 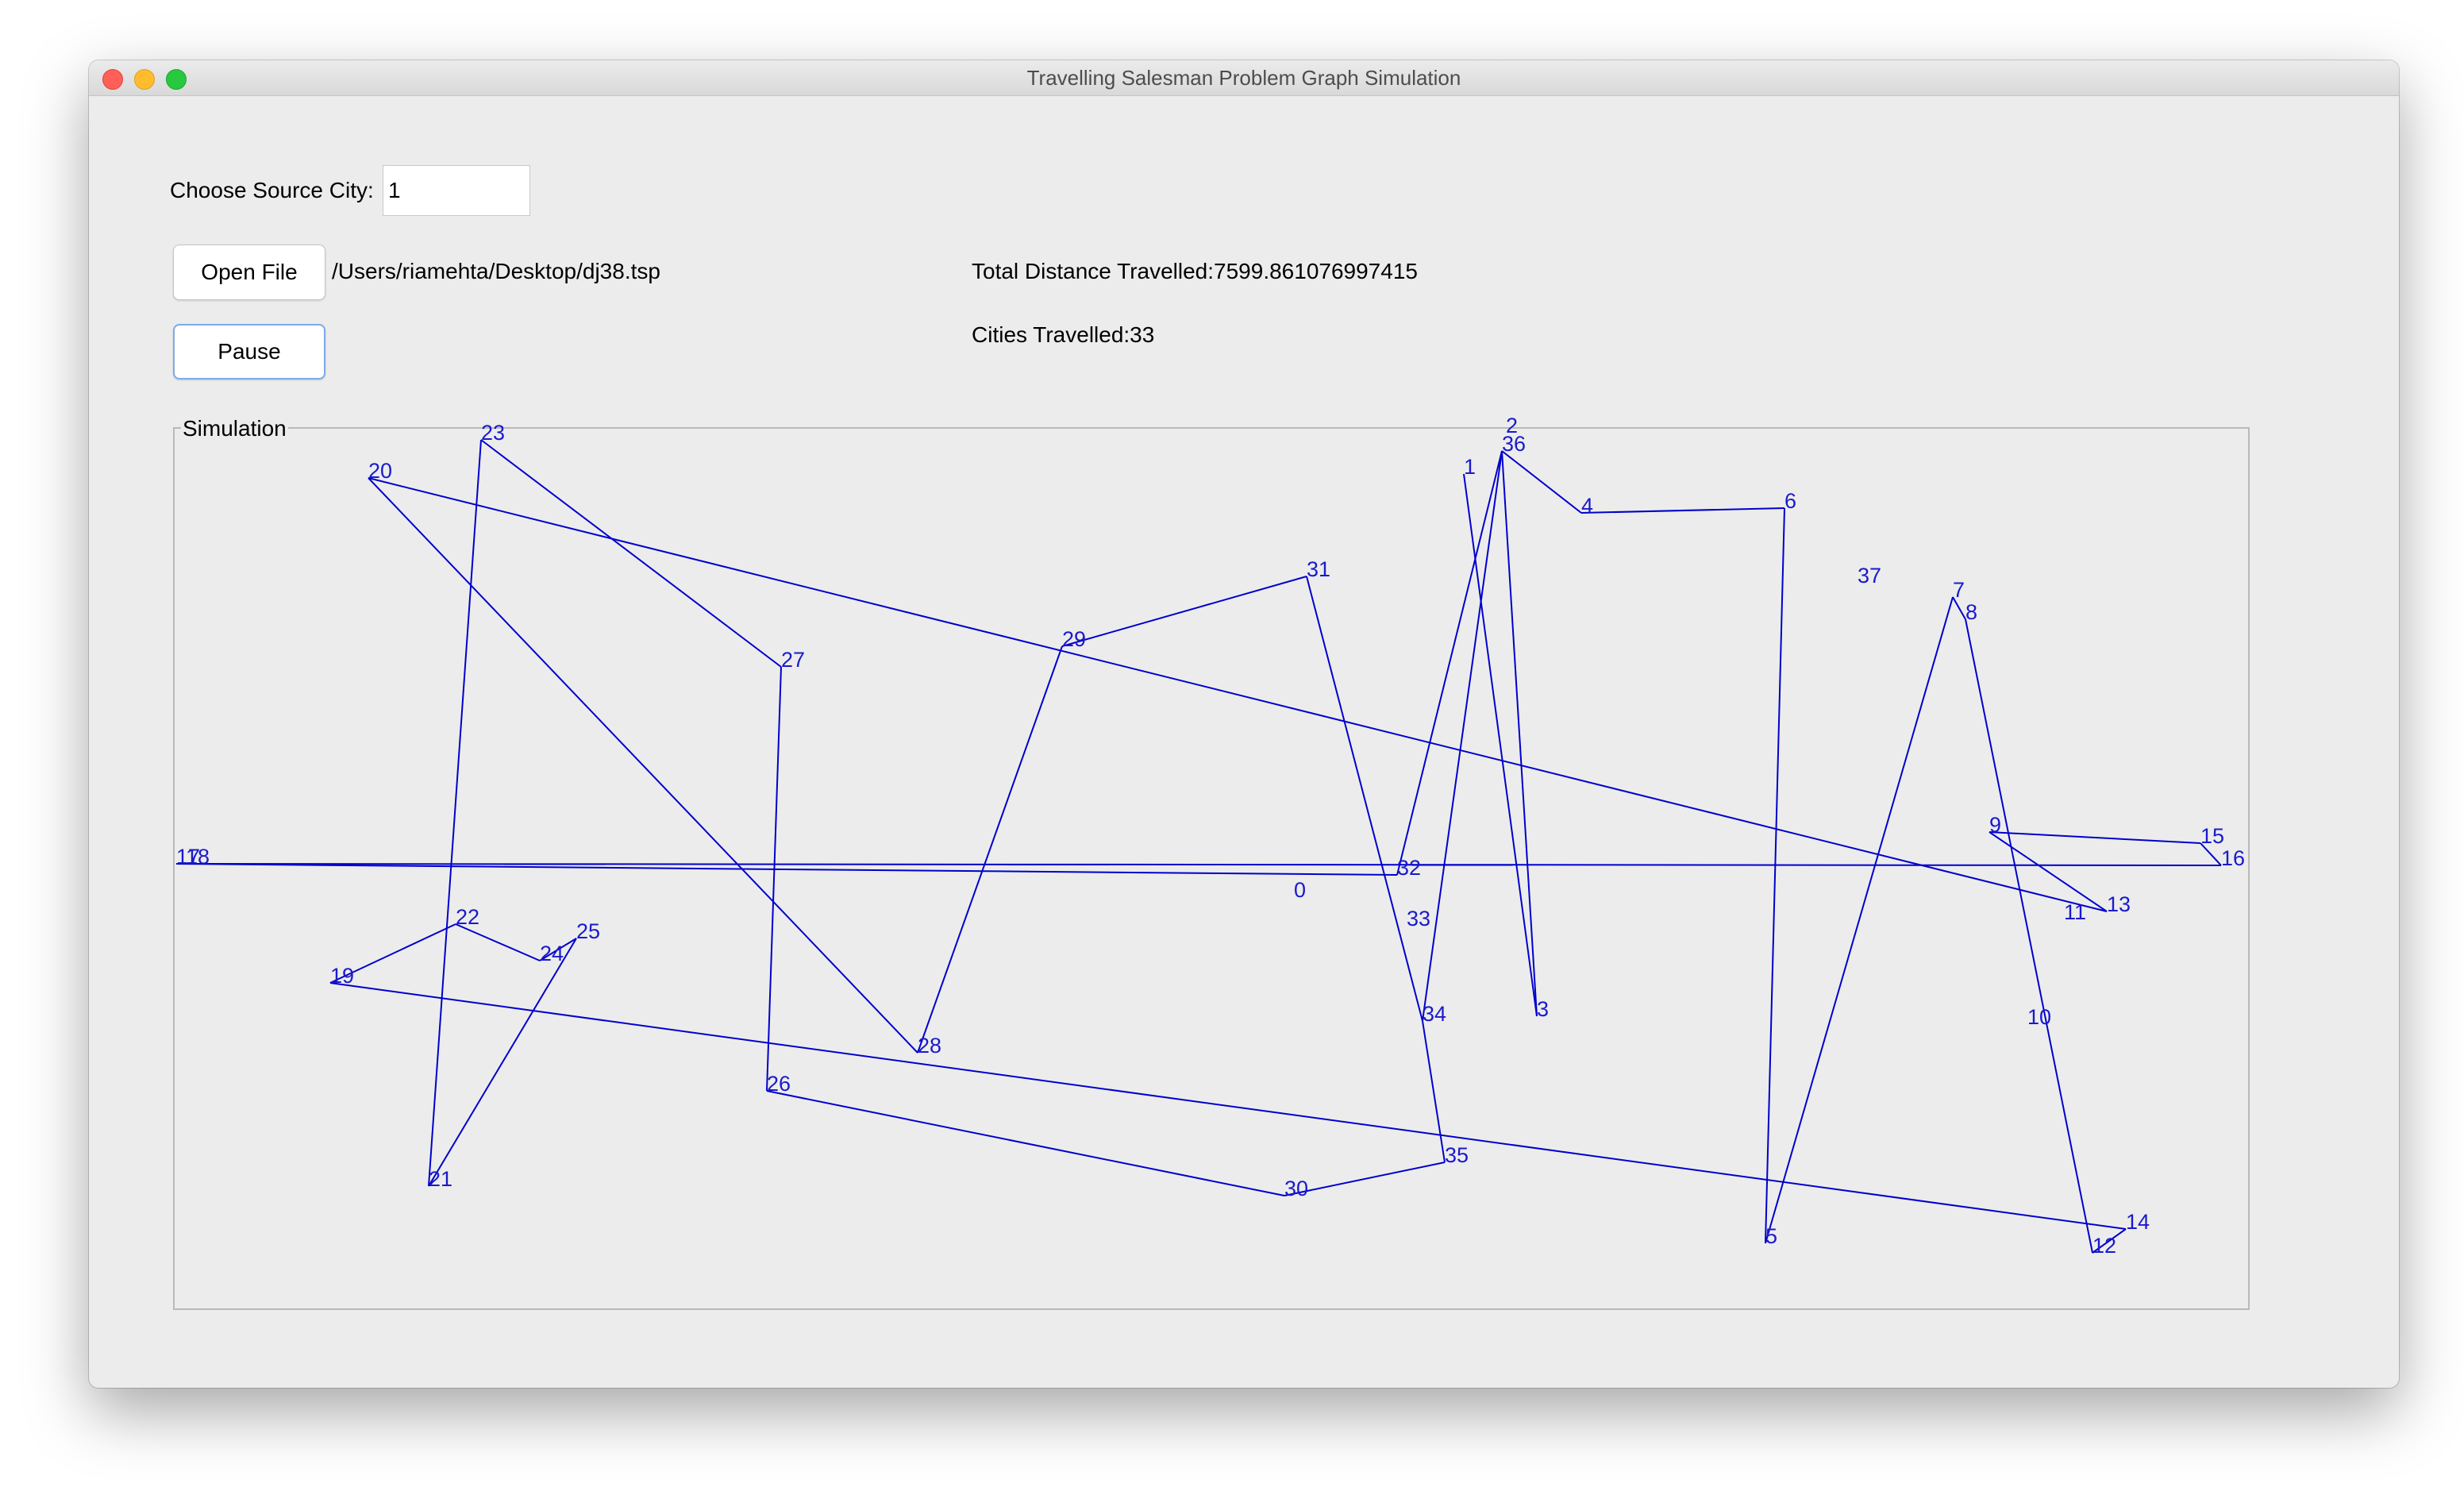 I want to click on city-label: 13, so click(x=2119, y=904).